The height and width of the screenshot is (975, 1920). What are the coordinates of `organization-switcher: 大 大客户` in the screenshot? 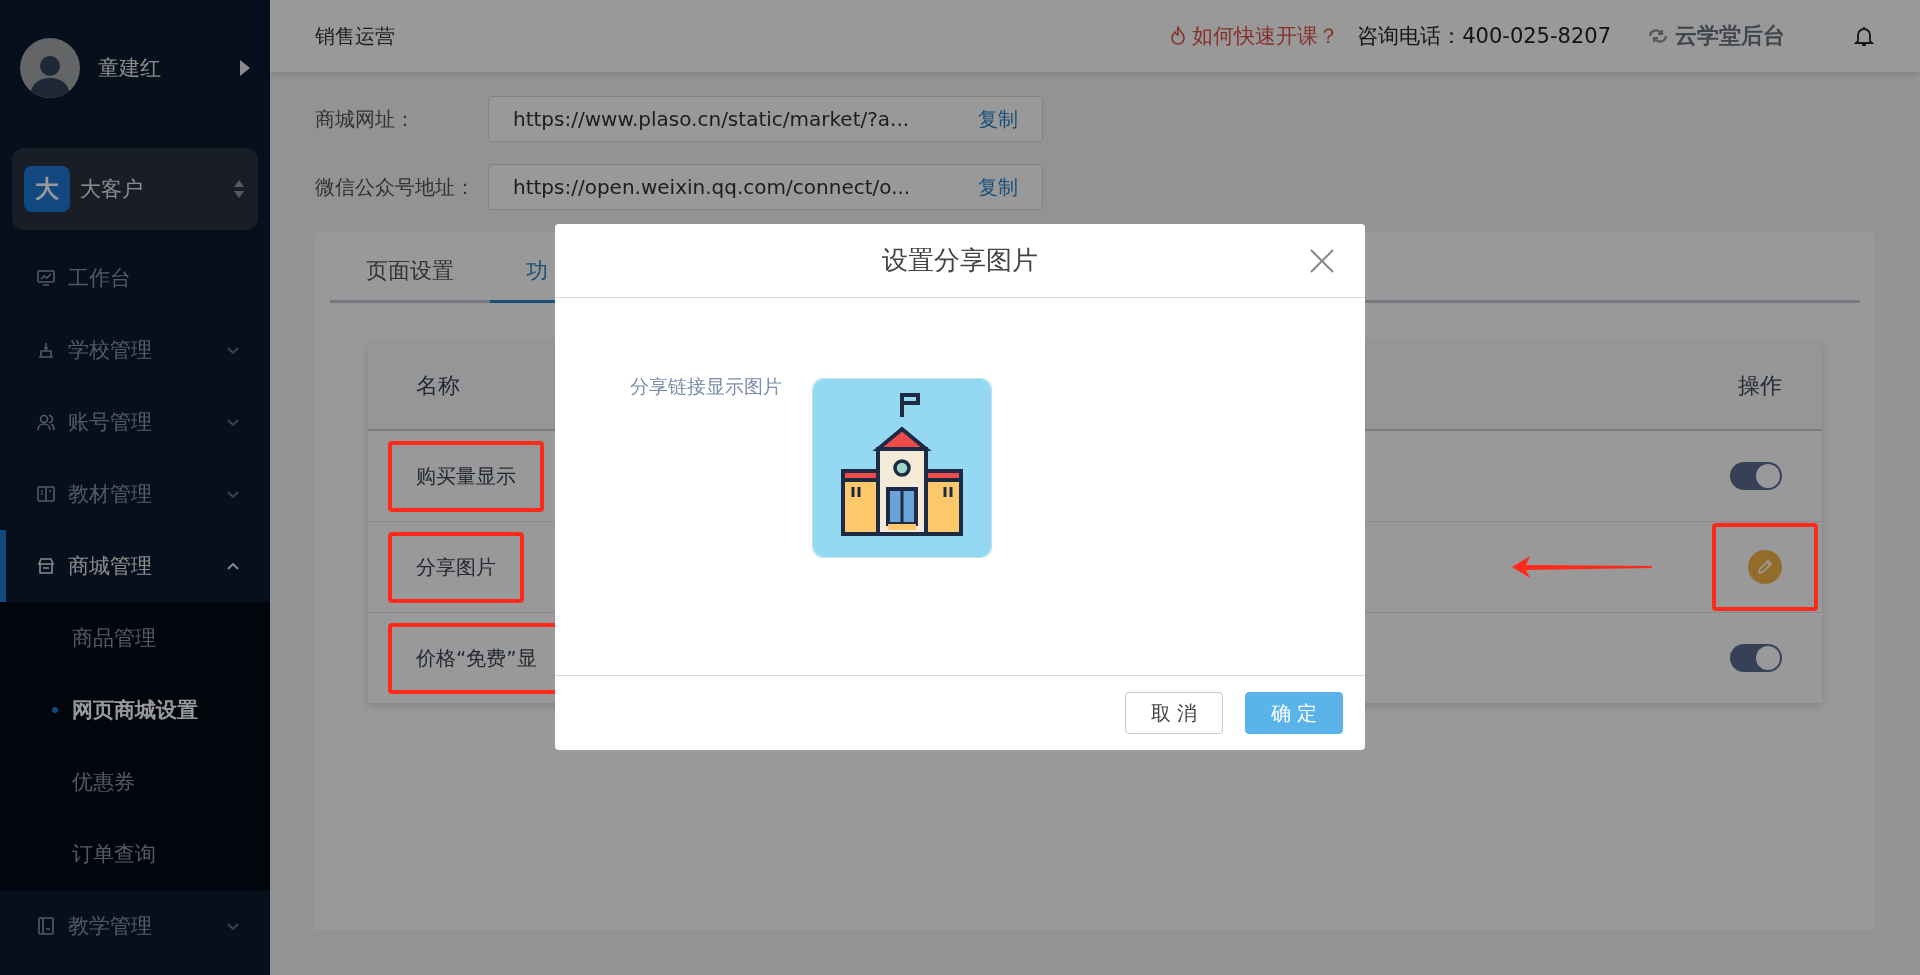 It's located at (135, 189).